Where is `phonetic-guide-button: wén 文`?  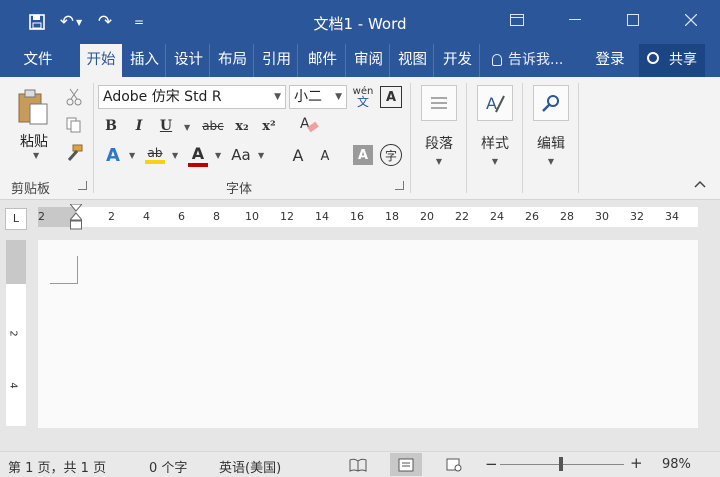
phonetic-guide-button: wén 文 is located at coordinates (363, 97).